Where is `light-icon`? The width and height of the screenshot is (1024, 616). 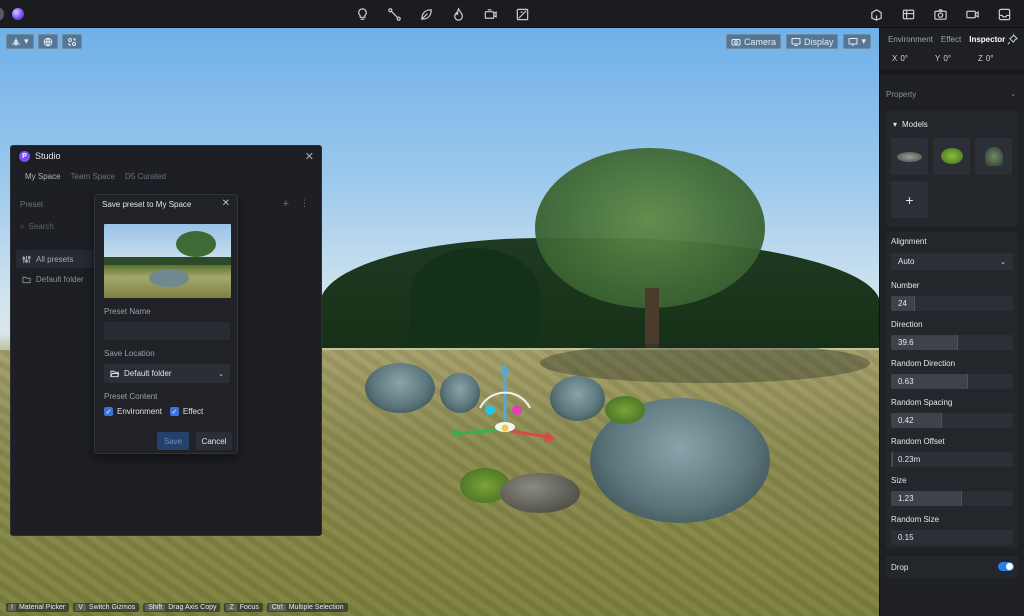
light-icon is located at coordinates (362, 14).